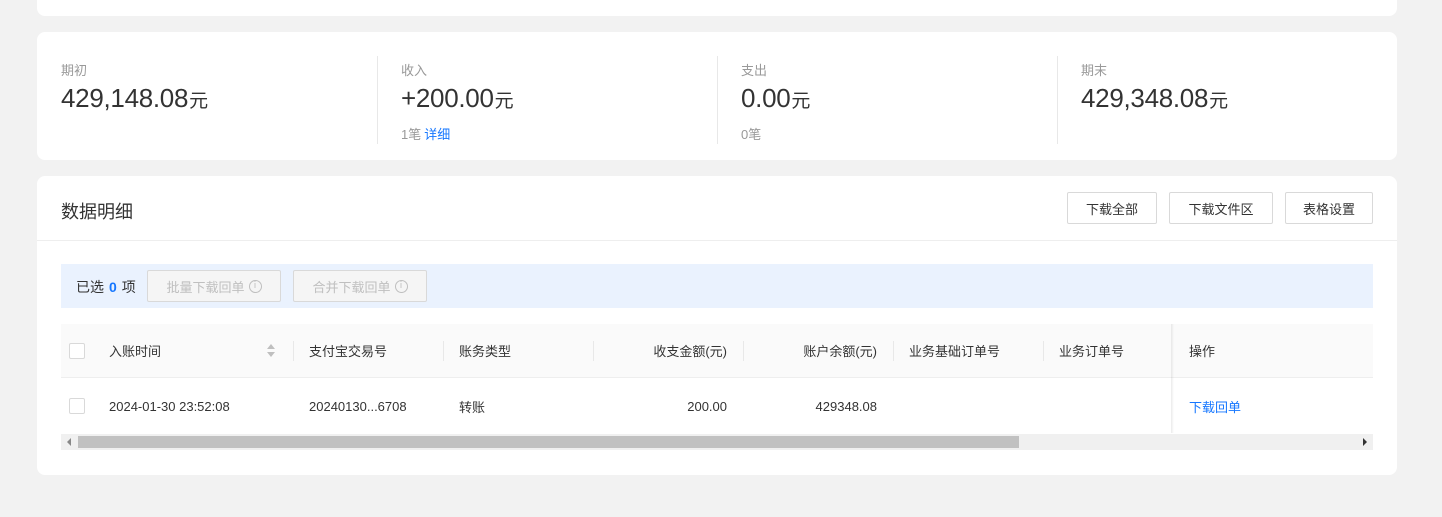 This screenshot has height=517, width=1442. I want to click on expense-value: 0.00元, so click(776, 98).